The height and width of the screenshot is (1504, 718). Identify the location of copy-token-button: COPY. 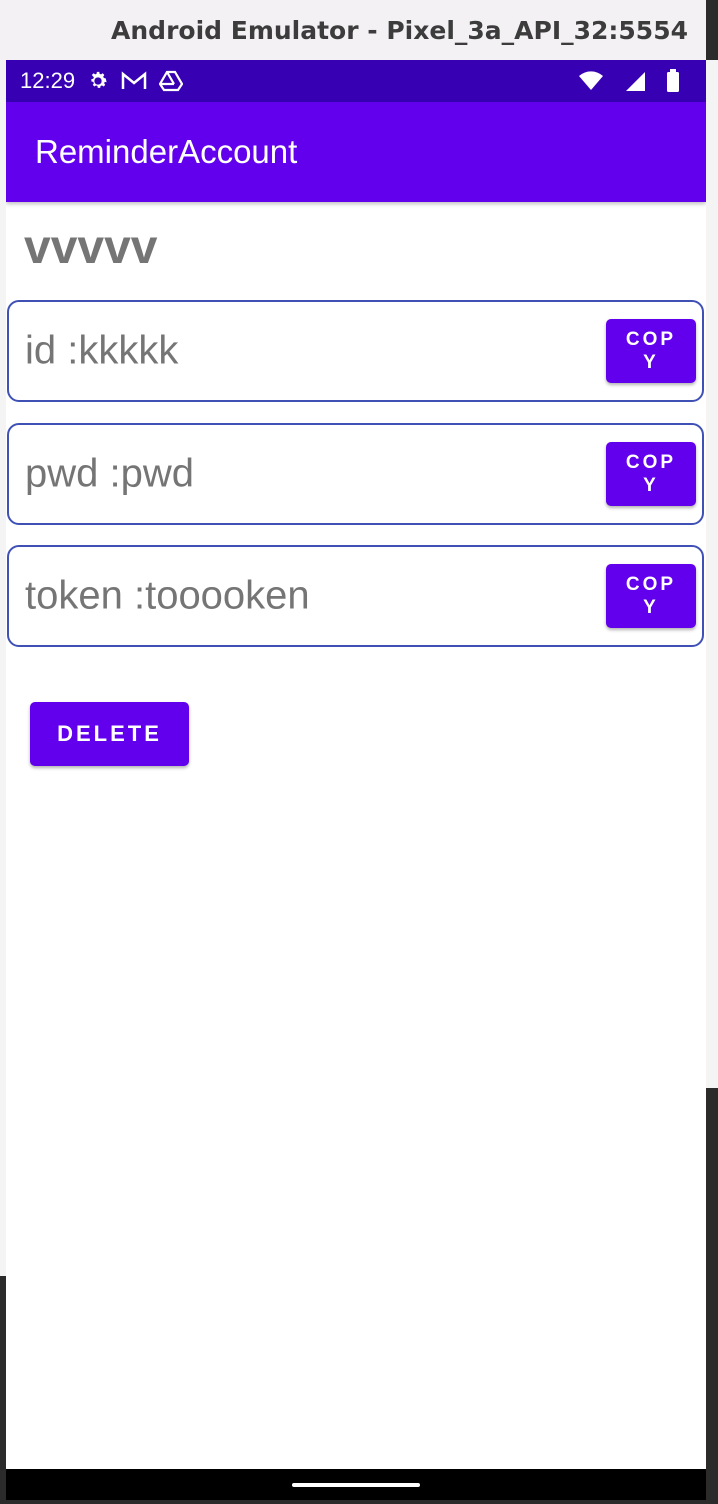
(651, 596).